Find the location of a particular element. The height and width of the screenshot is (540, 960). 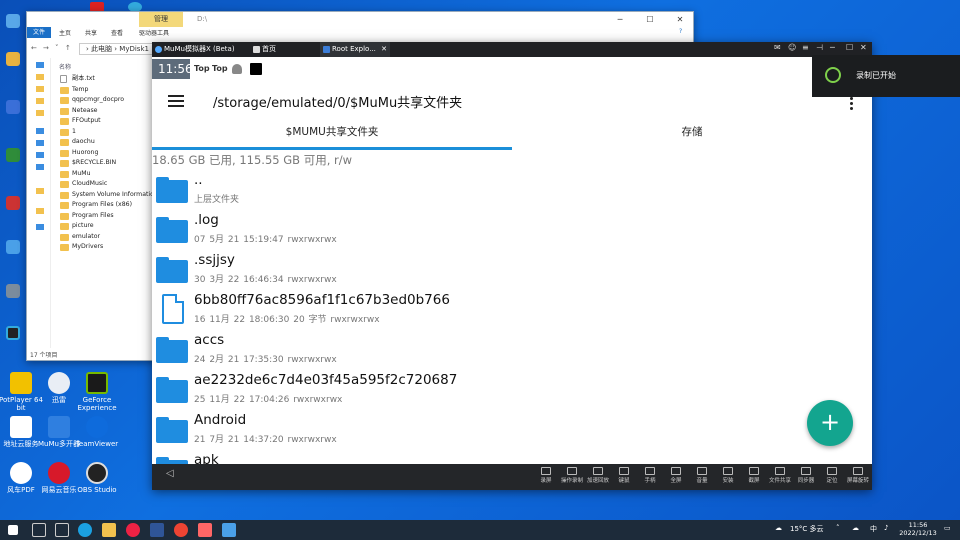

add-fab-button: + is located at coordinates (830, 423).